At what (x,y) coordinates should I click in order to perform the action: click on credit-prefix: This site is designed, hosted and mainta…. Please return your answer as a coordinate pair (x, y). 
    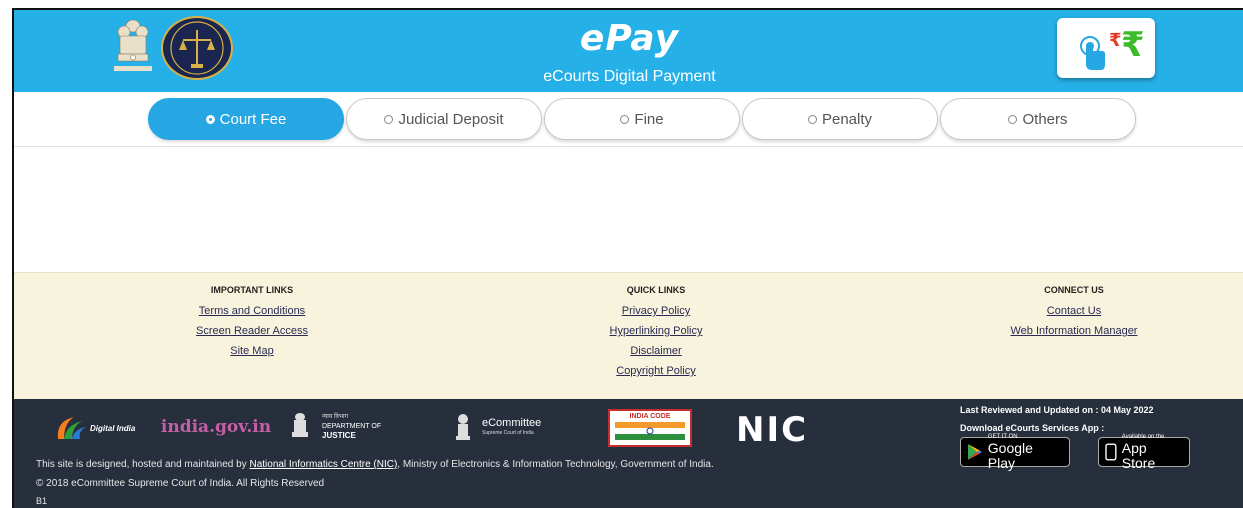
    Looking at the image, I should click on (141, 464).